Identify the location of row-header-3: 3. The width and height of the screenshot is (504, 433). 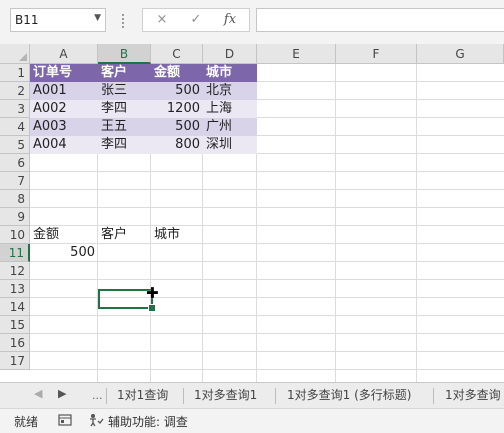
(15, 109).